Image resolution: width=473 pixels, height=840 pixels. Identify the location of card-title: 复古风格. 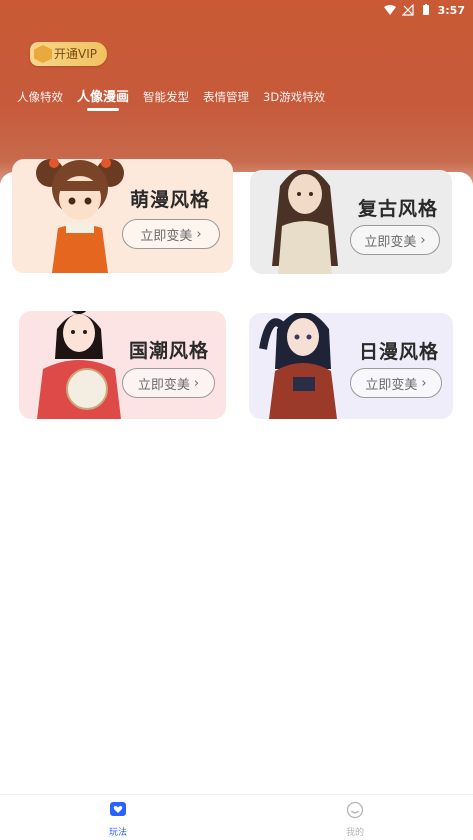
(398, 209).